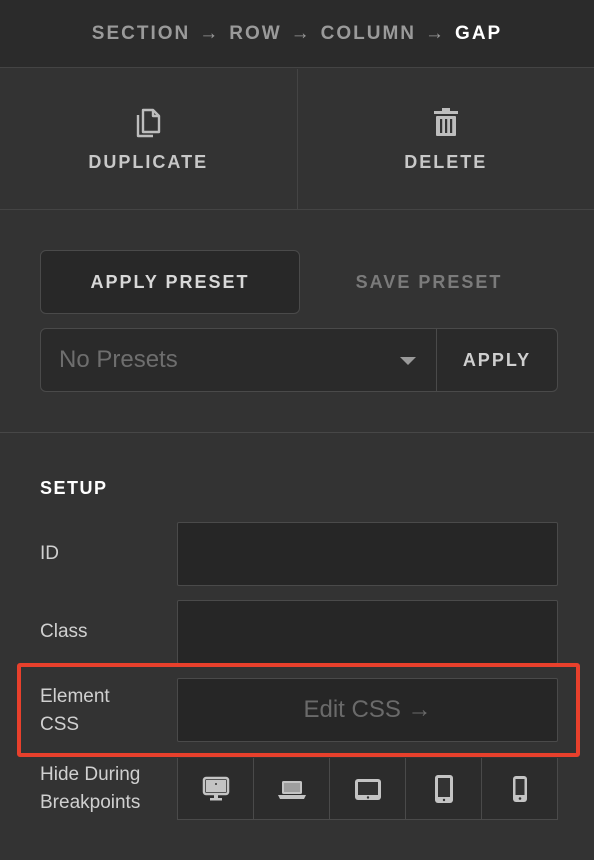 This screenshot has width=594, height=860. What do you see at coordinates (368, 34) in the screenshot?
I see `breadcrumb-column: COLUMN` at bounding box center [368, 34].